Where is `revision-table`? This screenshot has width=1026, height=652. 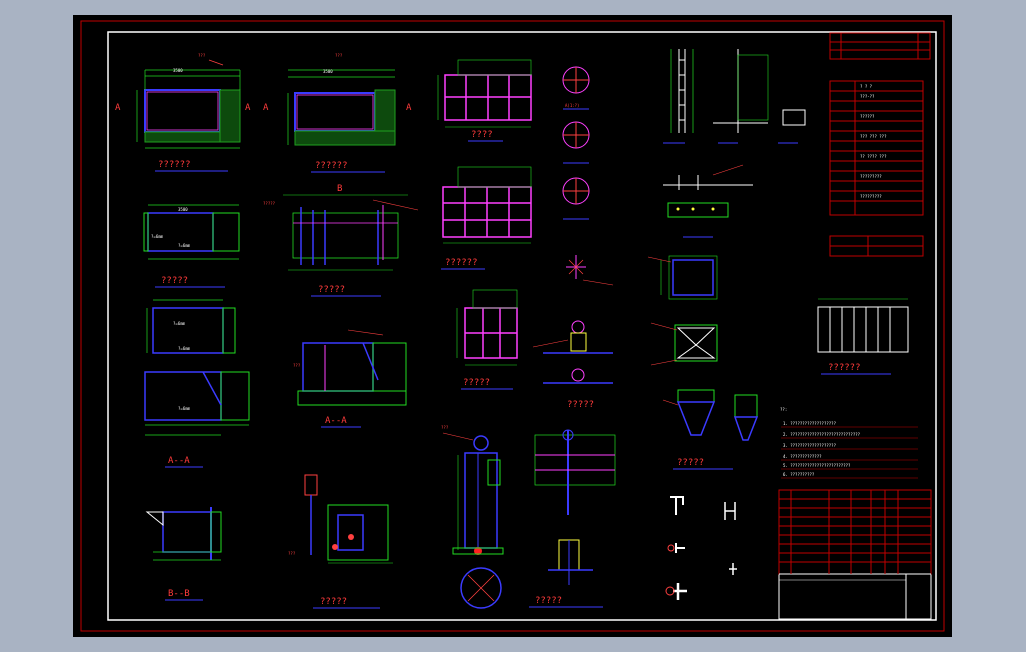 revision-table is located at coordinates (880, 46).